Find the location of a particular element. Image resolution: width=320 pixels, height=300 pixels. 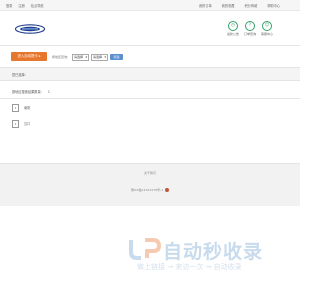

results-summary-label: 按地区搜索结果数量： is located at coordinates (28, 92).